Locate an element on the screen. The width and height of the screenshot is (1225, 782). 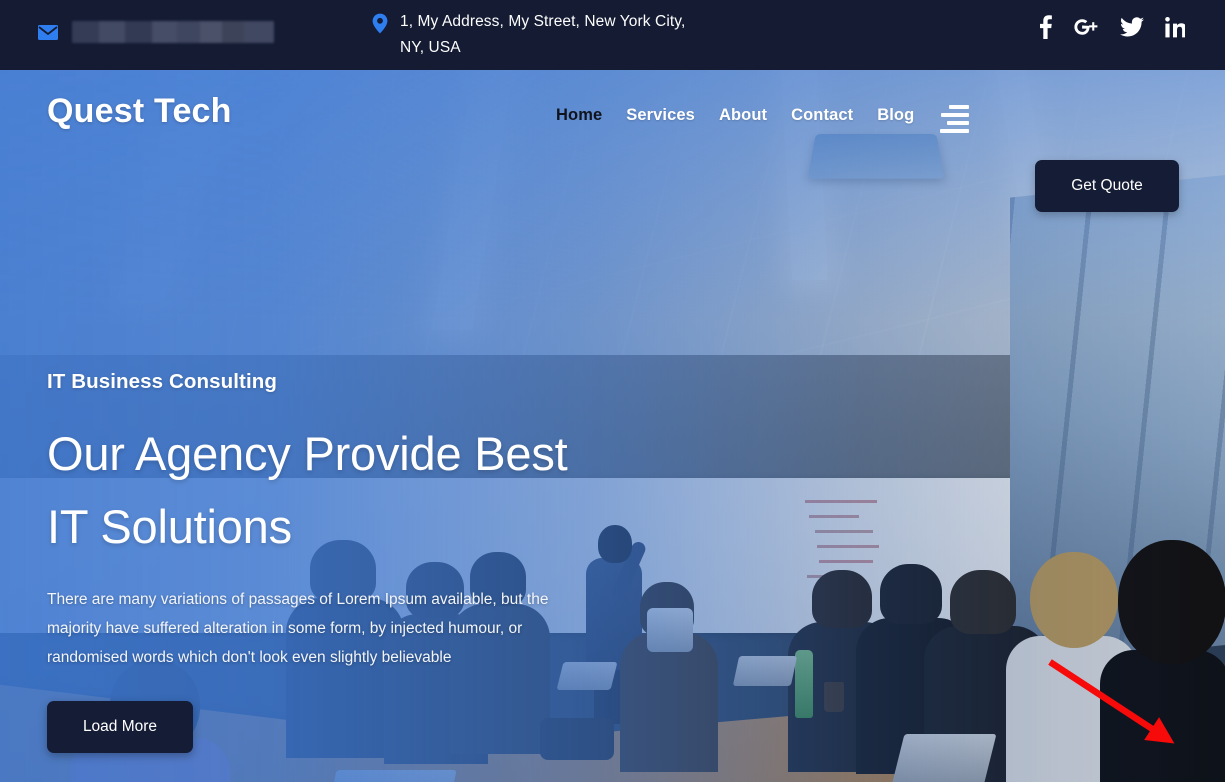
hero-eyebrow: IT Business Consulting is located at coordinates (162, 381).